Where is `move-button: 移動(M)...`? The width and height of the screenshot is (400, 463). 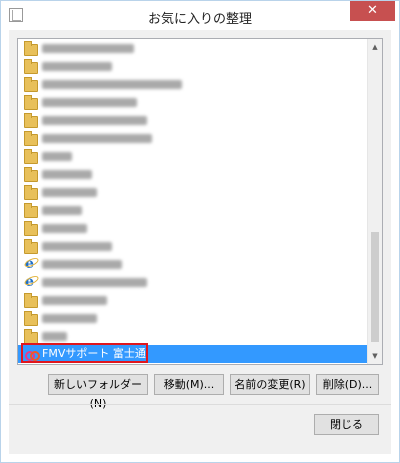
move-button: 移動(M)... is located at coordinates (189, 384).